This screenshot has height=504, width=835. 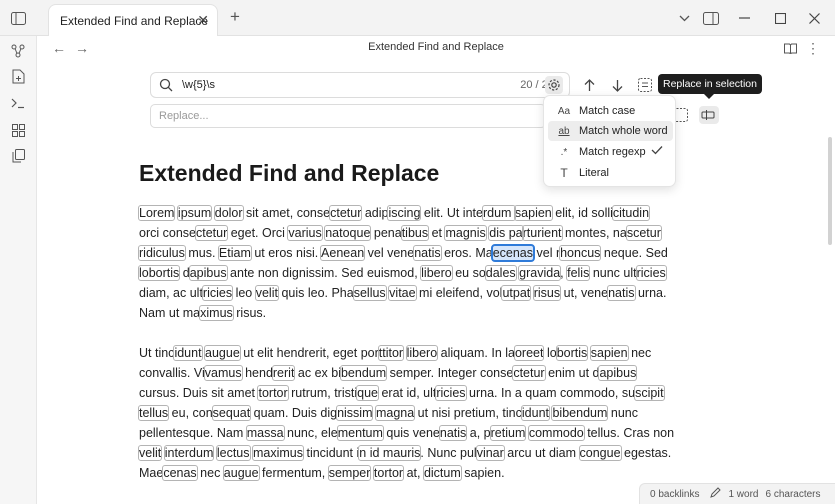 I want to click on next-match-icon, so click(x=617, y=85).